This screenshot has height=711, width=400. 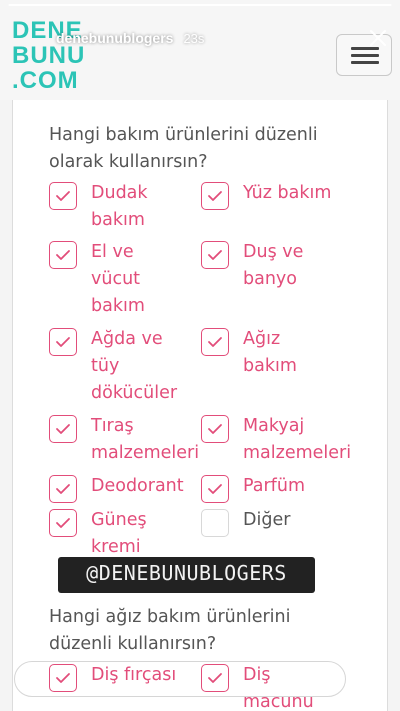 I want to click on option-label: Makyaj malzemeleri, so click(x=297, y=439).